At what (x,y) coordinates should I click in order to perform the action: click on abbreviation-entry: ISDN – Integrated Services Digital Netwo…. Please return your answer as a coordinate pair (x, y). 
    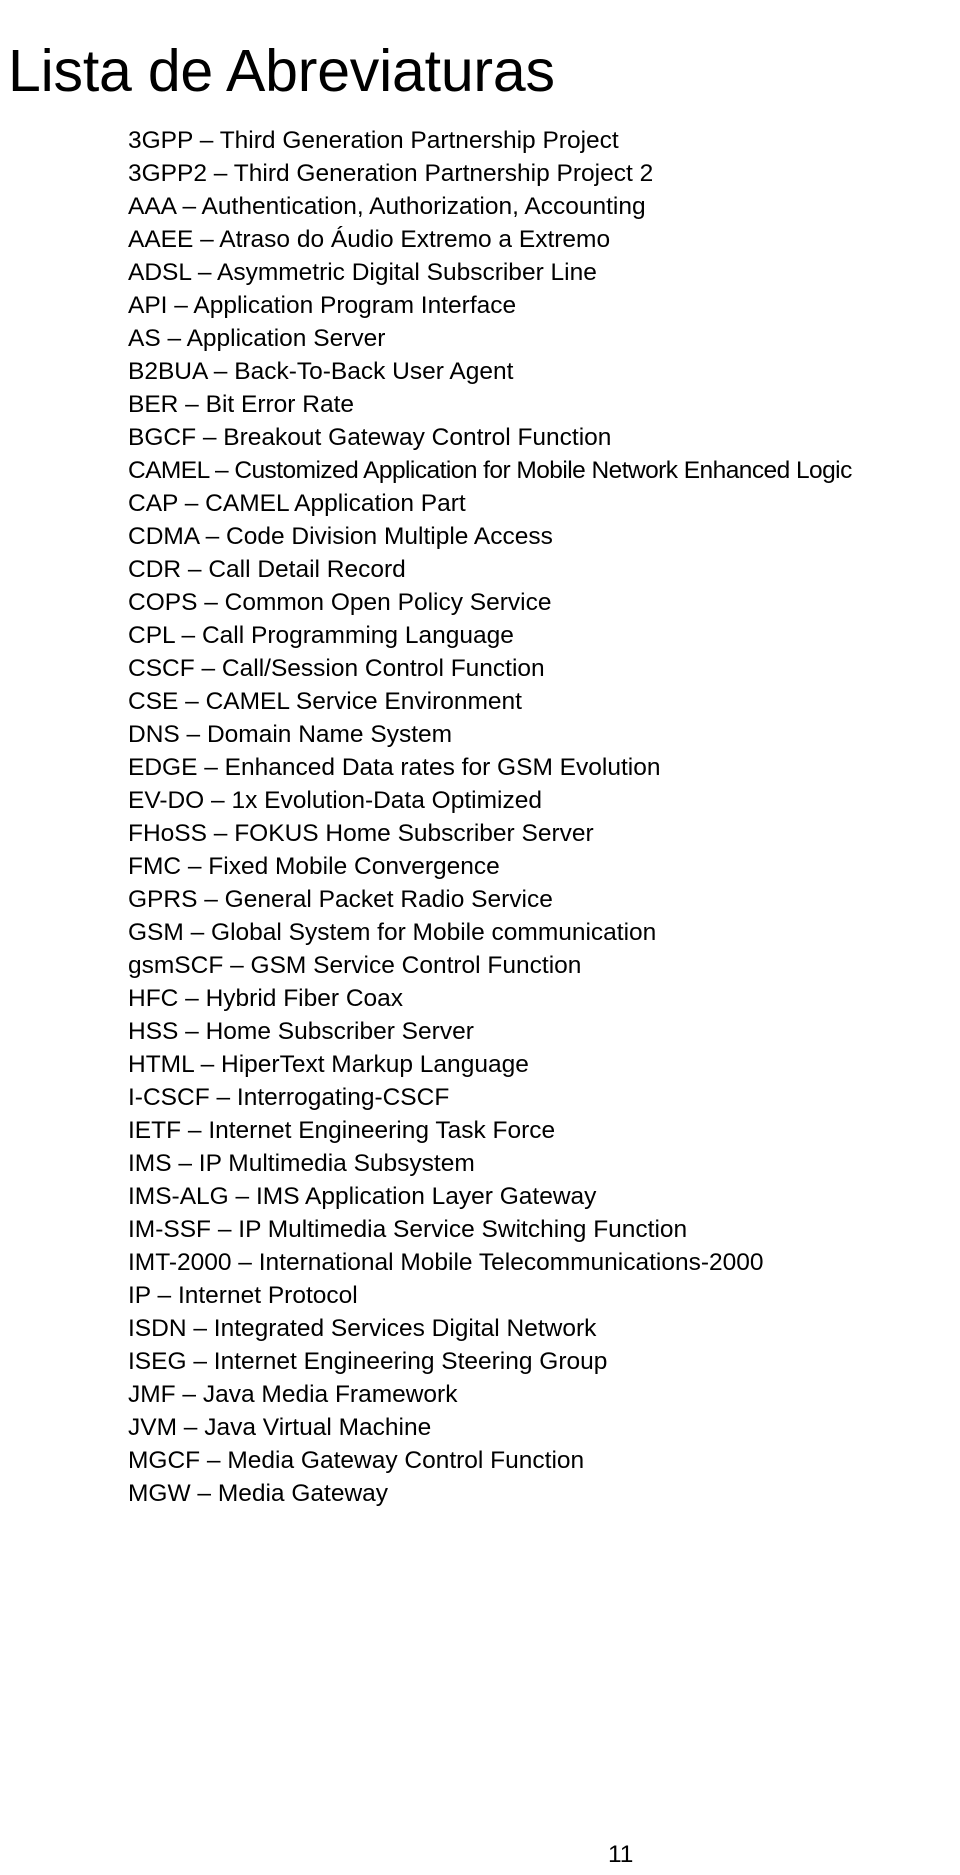
    Looking at the image, I should click on (362, 1328).